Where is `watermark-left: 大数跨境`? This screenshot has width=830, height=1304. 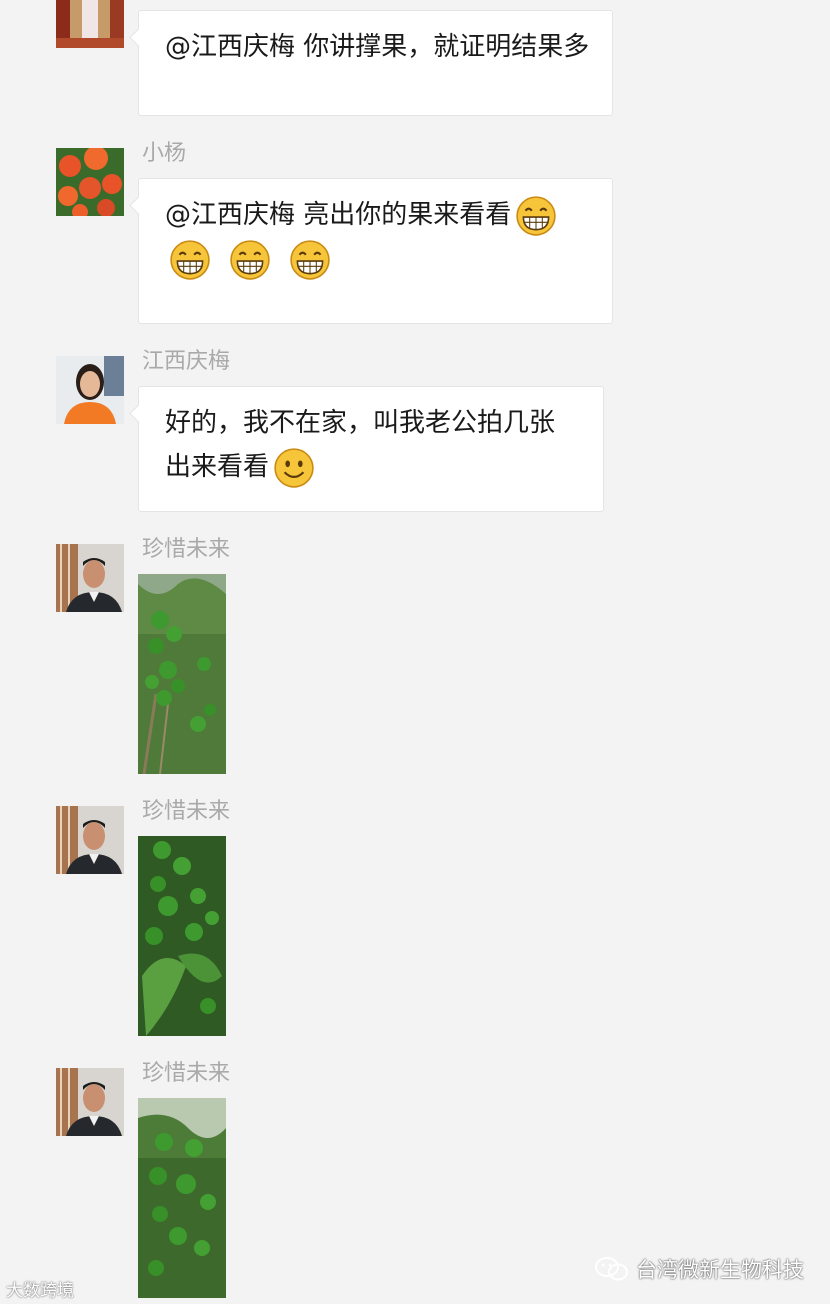
watermark-left: 大数跨境 is located at coordinates (40, 1288).